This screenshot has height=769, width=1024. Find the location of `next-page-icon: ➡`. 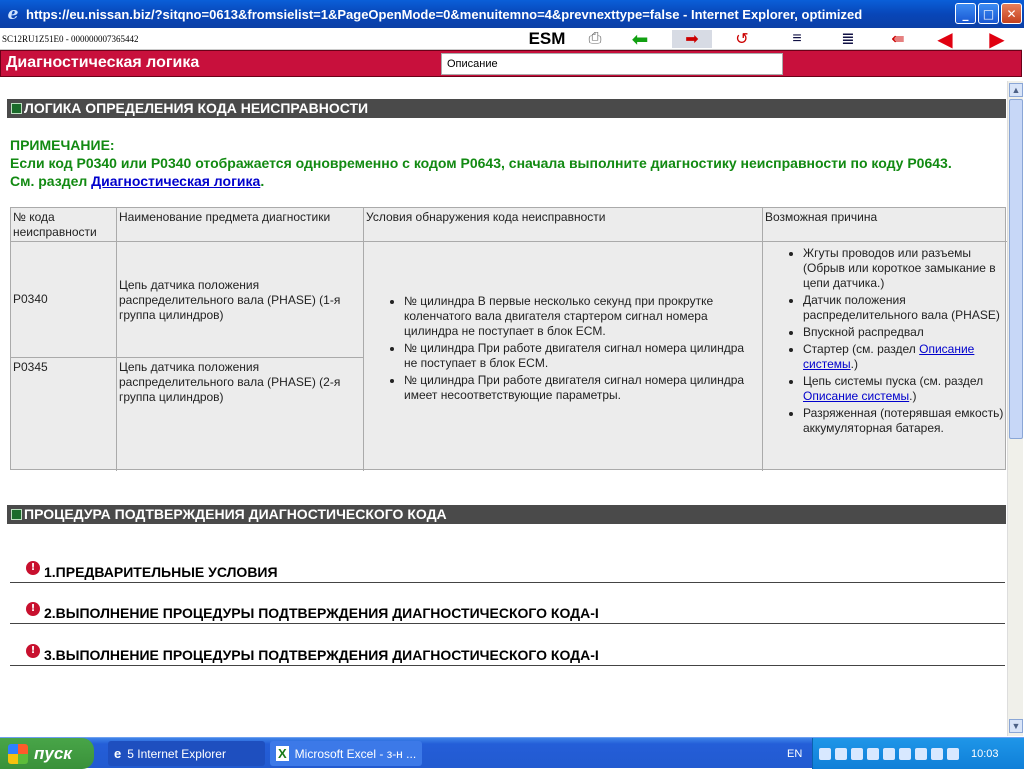

next-page-icon: ➡ is located at coordinates (692, 39).